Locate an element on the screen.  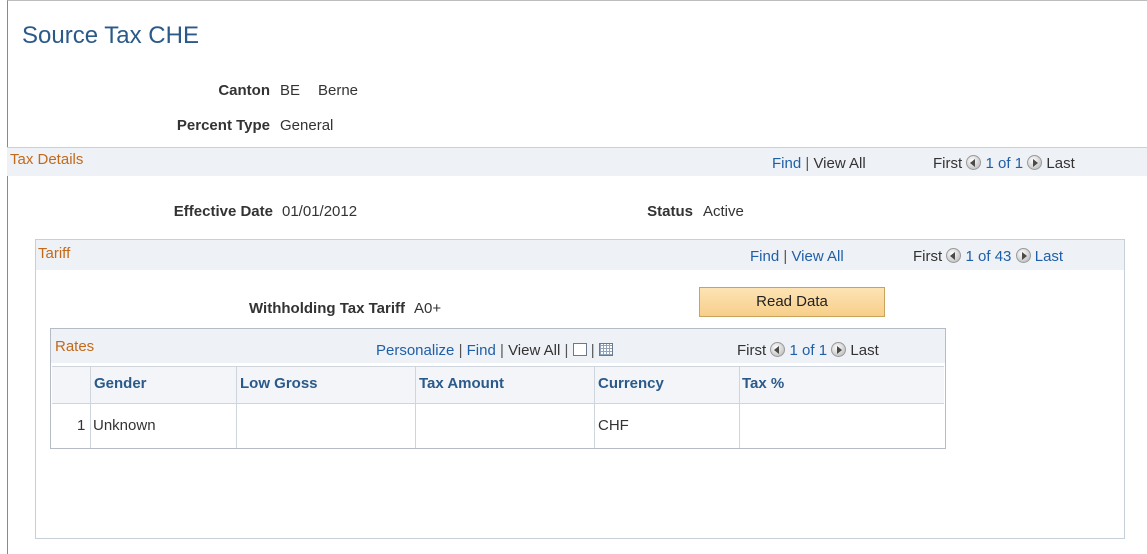
tax-details-pager: First 1 of 1 Last is located at coordinates (1004, 163).